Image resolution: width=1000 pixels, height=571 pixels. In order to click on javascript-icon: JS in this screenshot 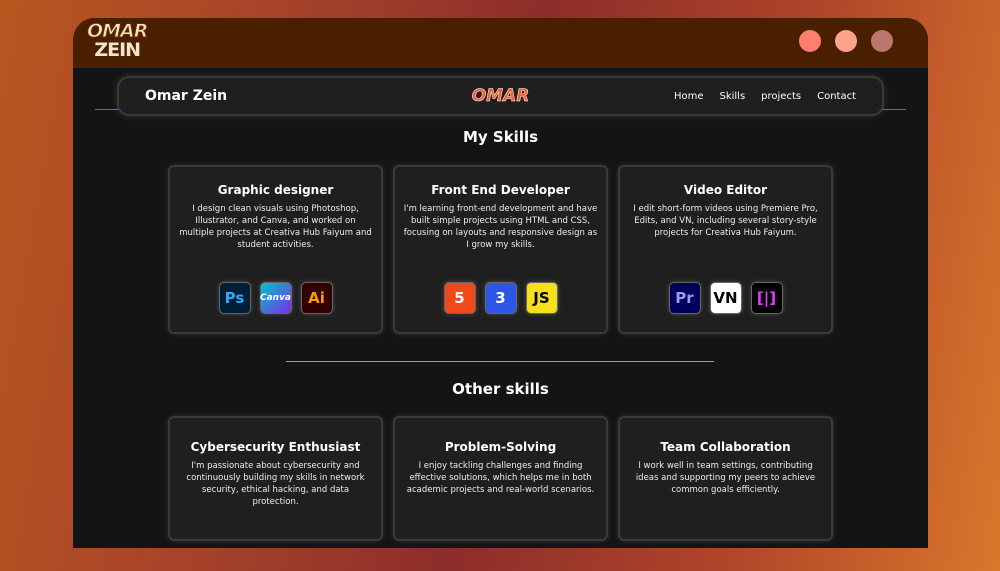, I will do `click(541, 298)`.